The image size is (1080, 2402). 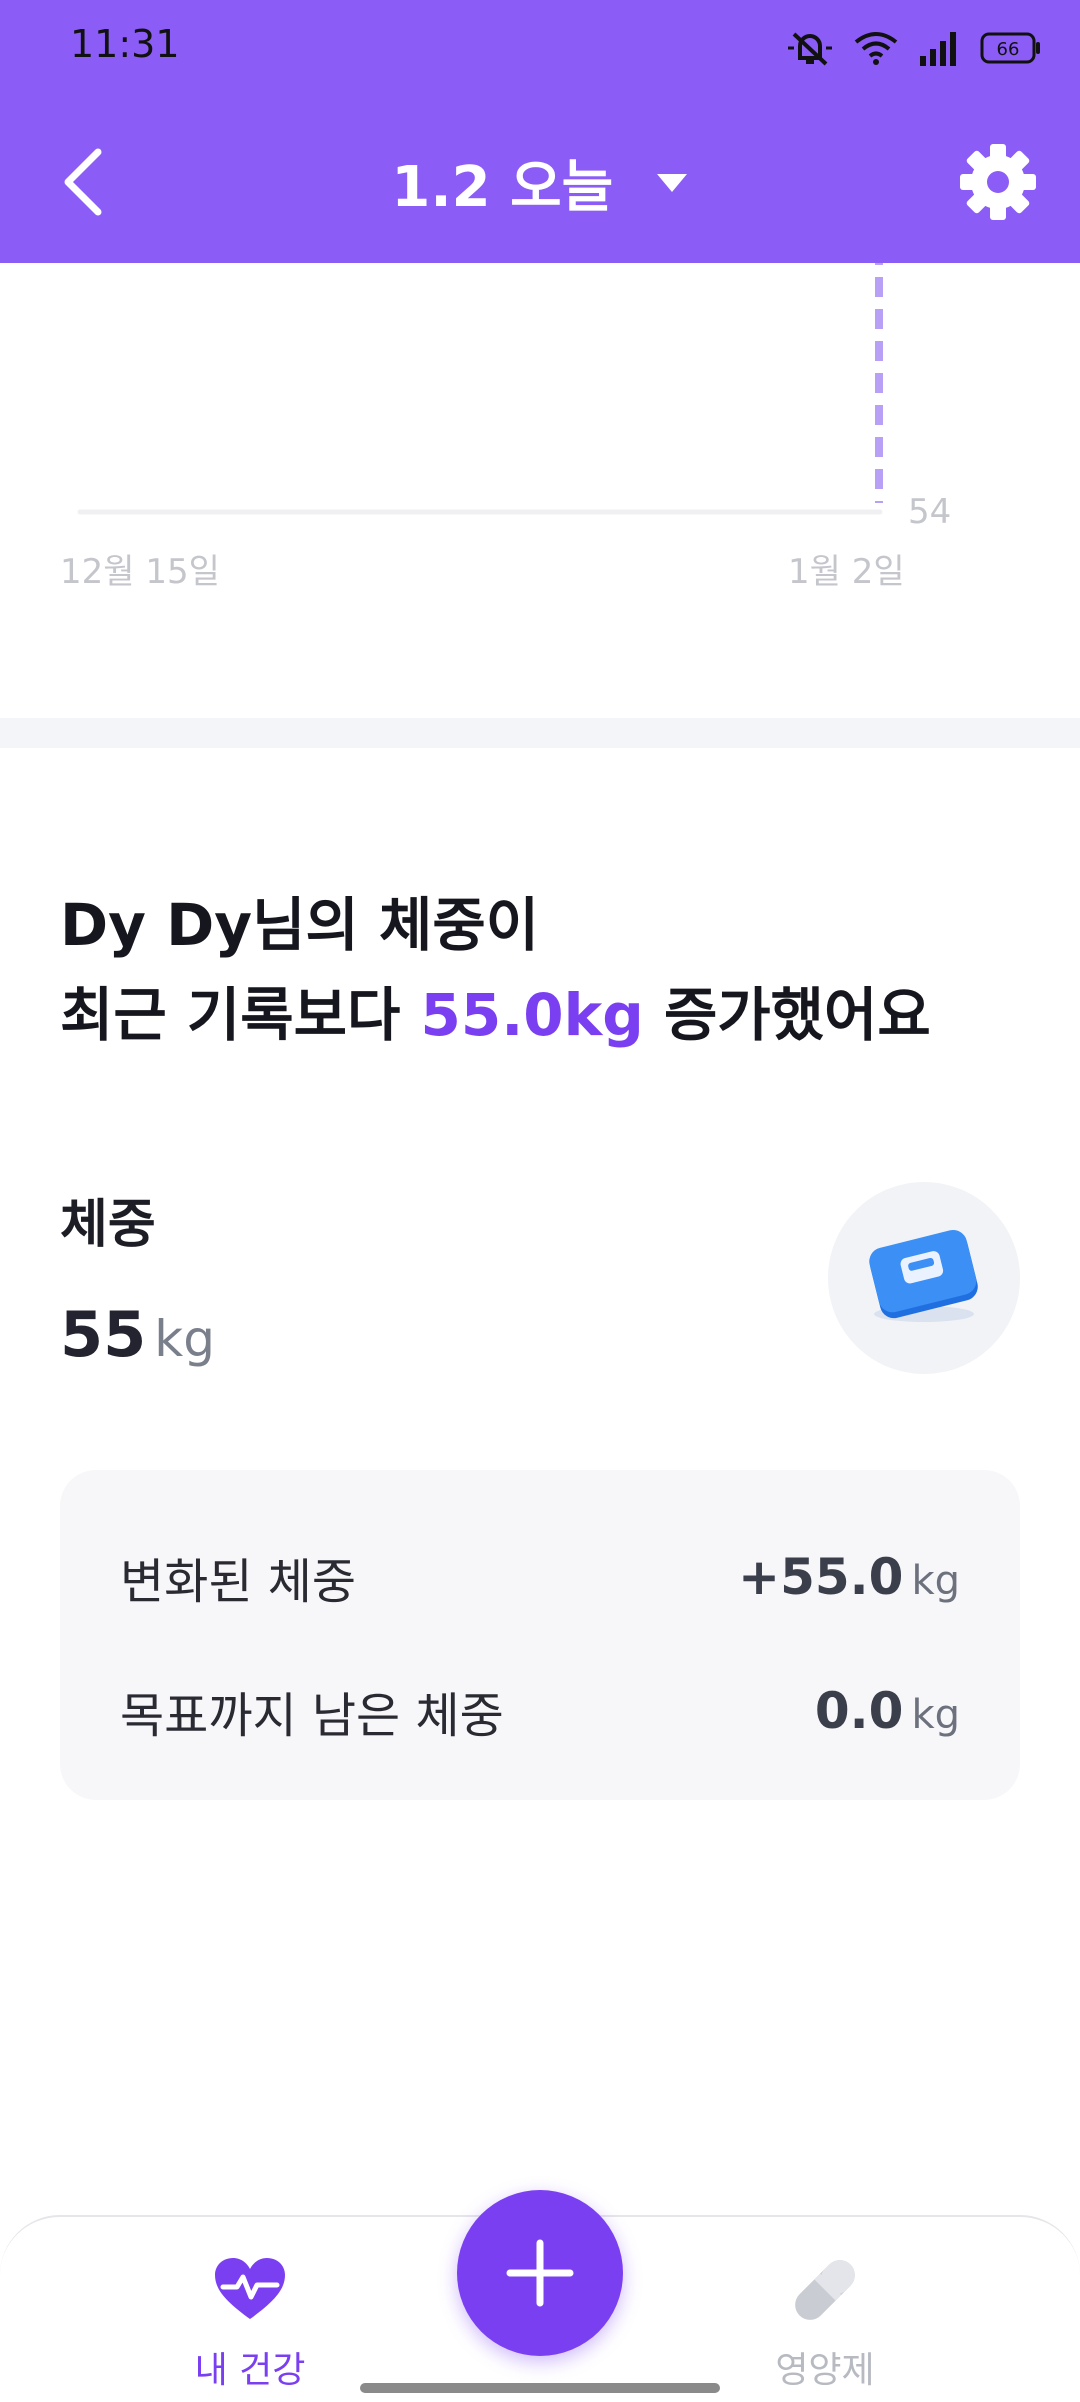 I want to click on stat-row-changed: 변화된 체중 +55.0 kg, so click(x=540, y=1577).